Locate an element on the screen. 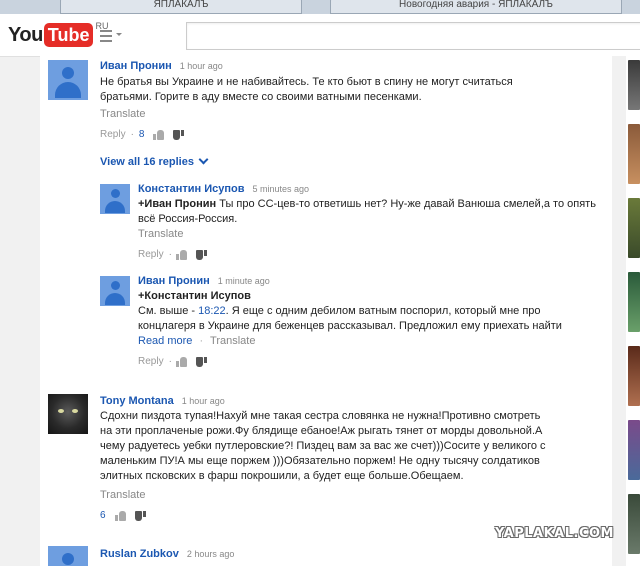 Image resolution: width=640 pixels, height=566 pixels. like-count: 8 is located at coordinates (141, 134).